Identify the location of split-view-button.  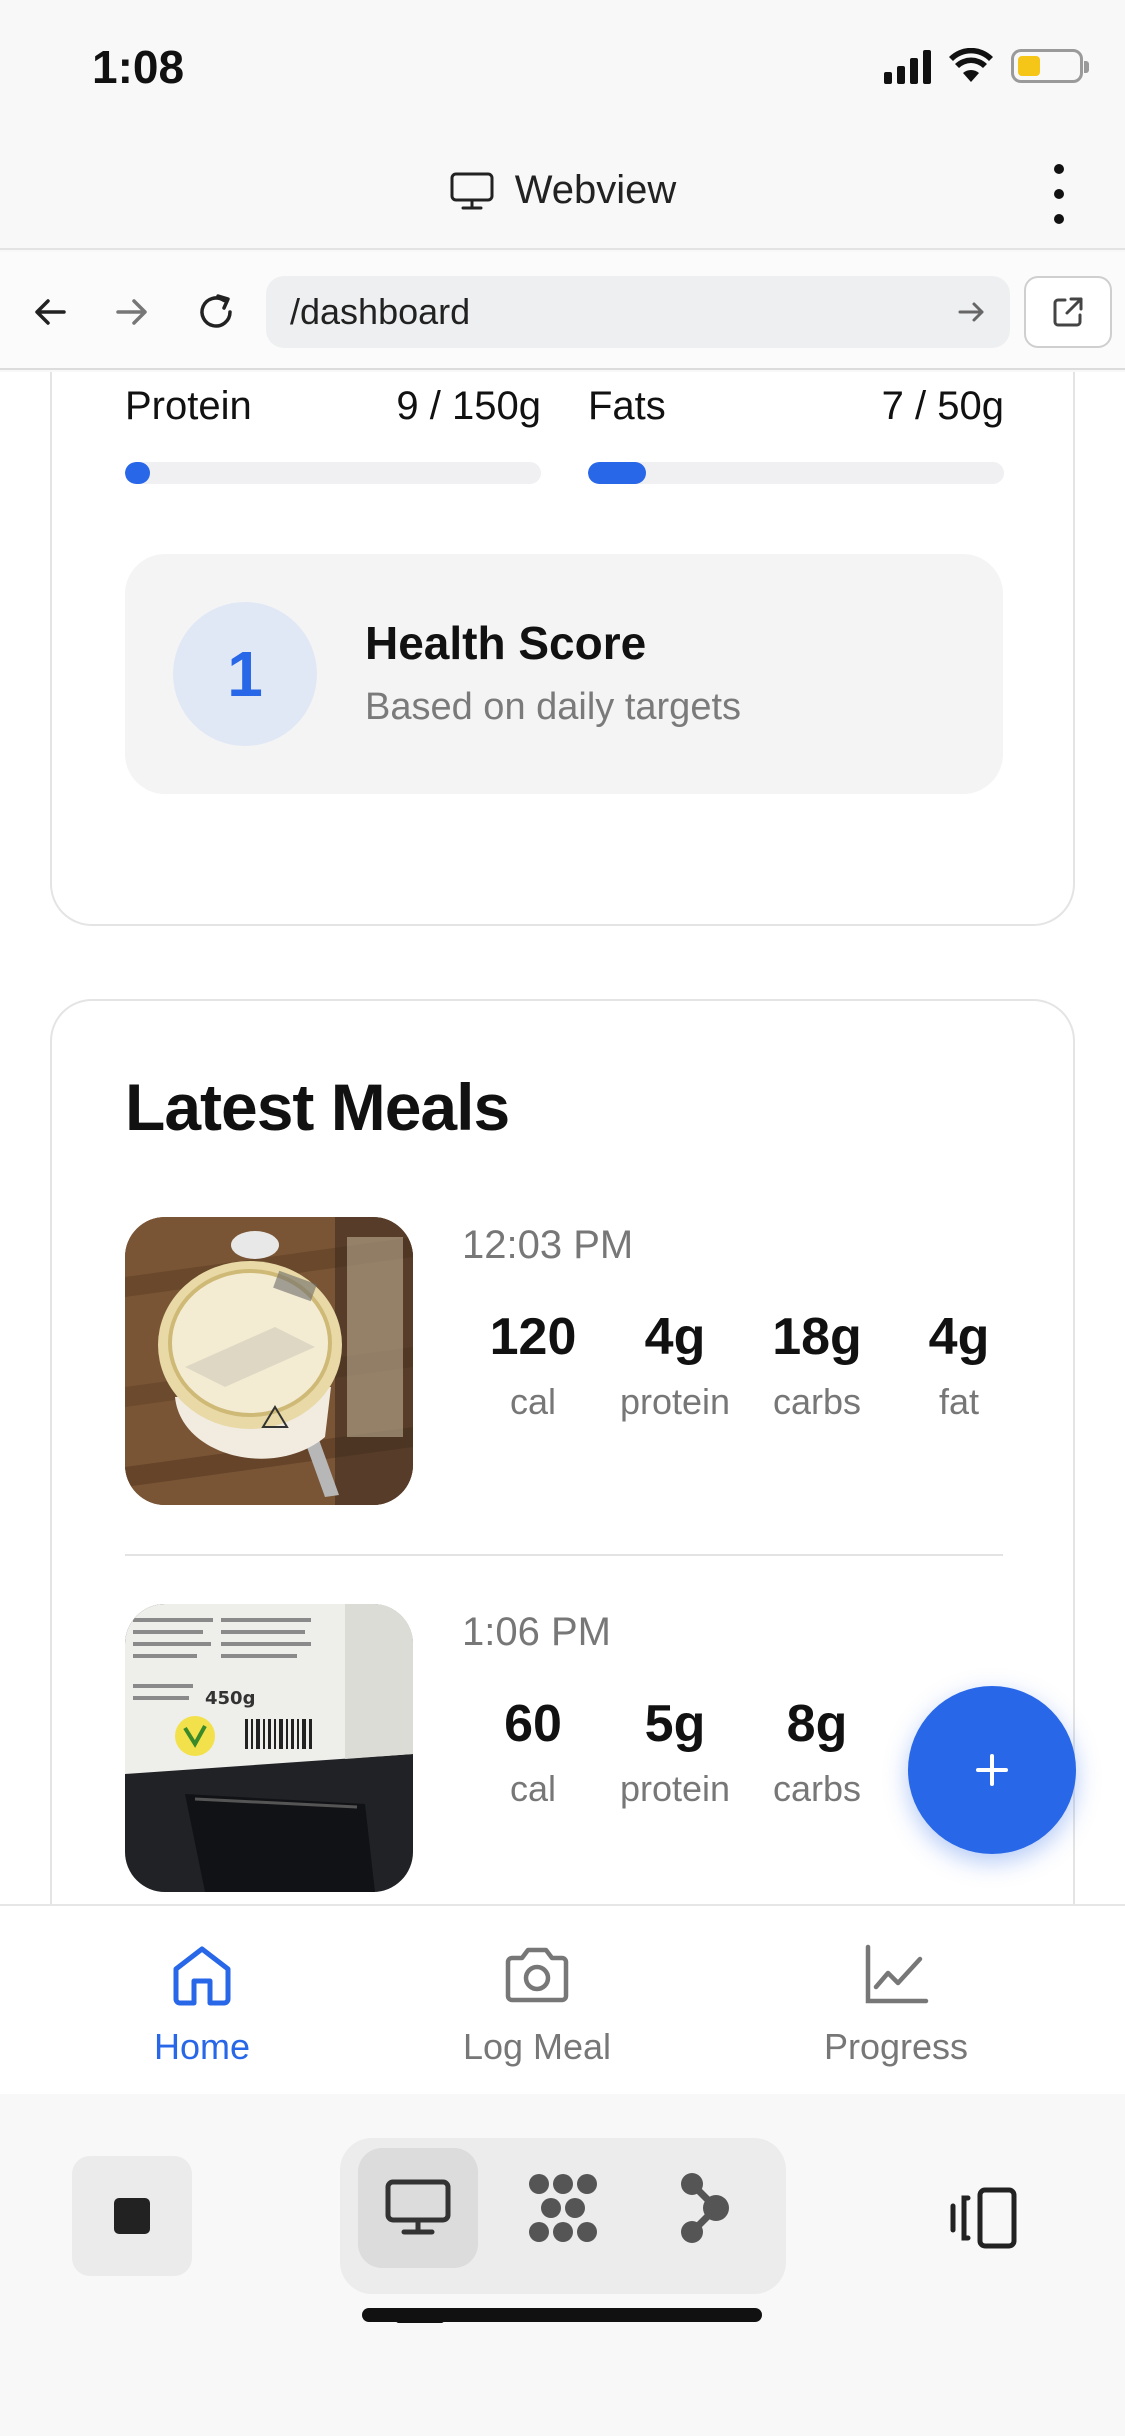
(984, 2220).